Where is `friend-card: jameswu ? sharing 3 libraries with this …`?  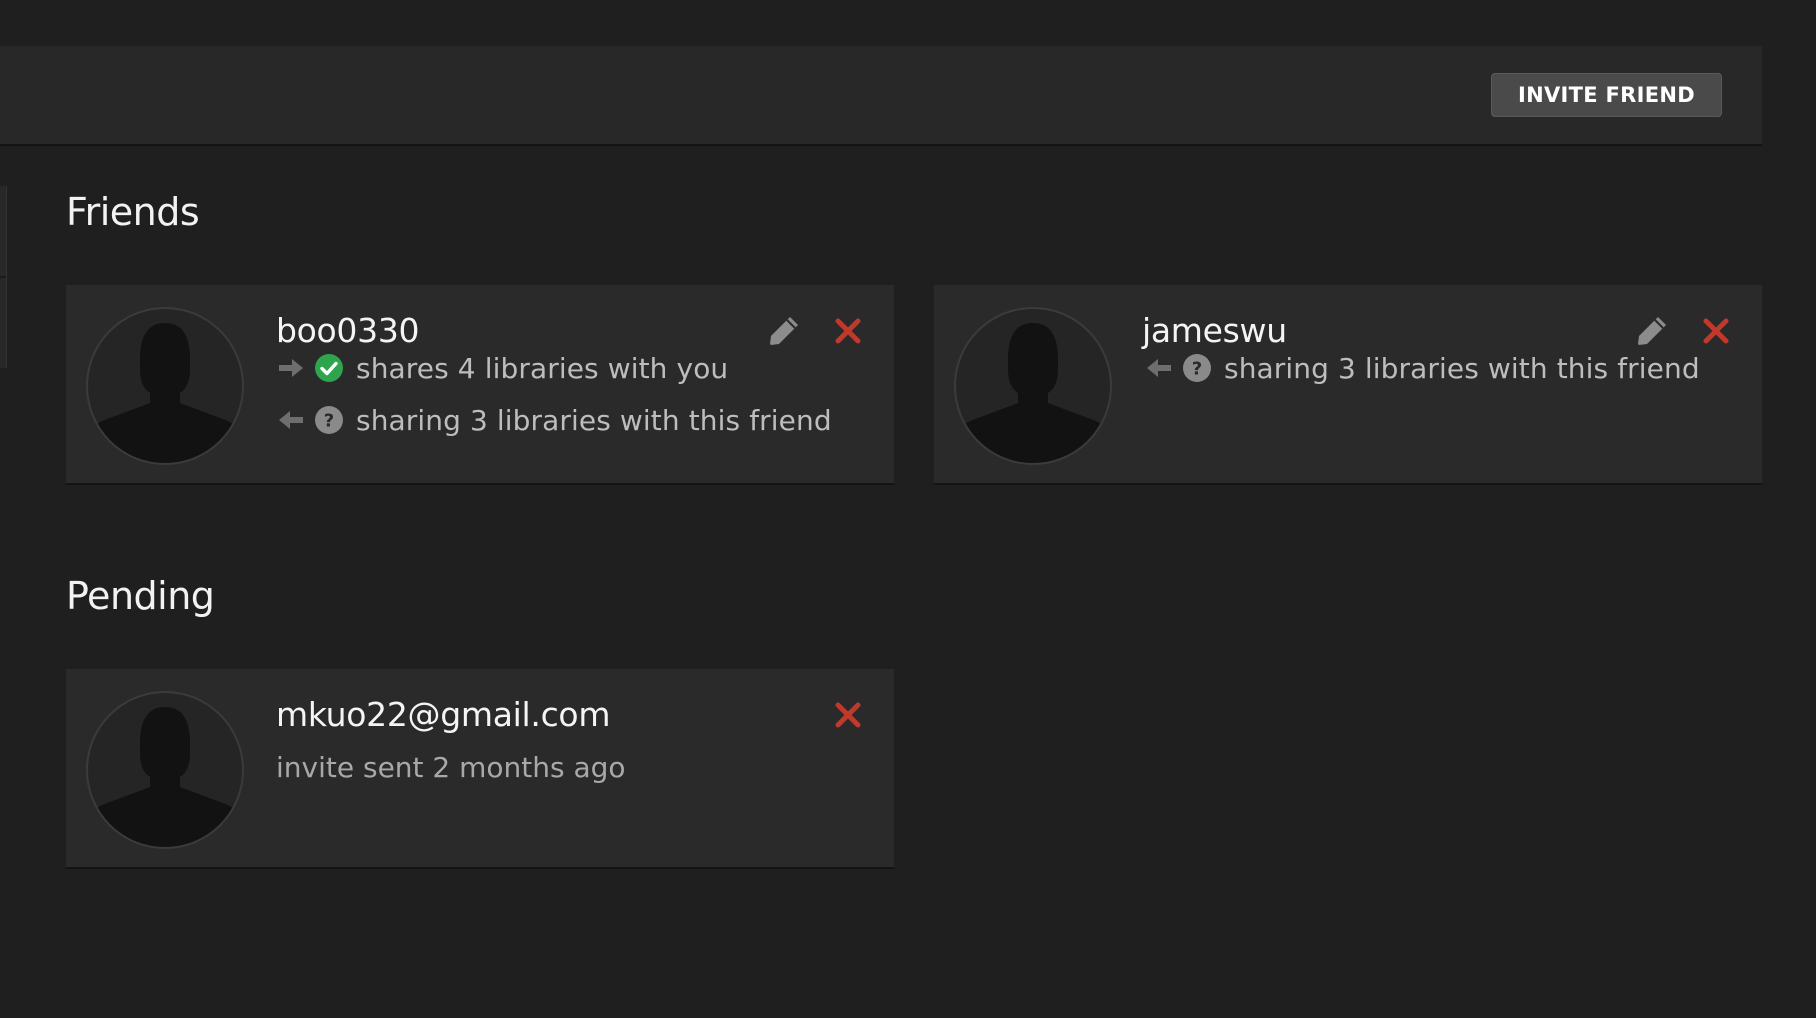
friend-card: jameswu ? sharing 3 libraries with this … is located at coordinates (1348, 385).